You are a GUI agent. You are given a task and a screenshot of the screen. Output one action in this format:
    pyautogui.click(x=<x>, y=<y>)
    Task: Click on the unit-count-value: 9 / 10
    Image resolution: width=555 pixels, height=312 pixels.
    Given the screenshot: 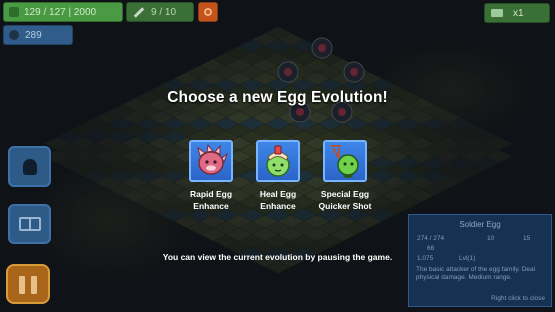 What is the action you would take?
    pyautogui.click(x=164, y=12)
    